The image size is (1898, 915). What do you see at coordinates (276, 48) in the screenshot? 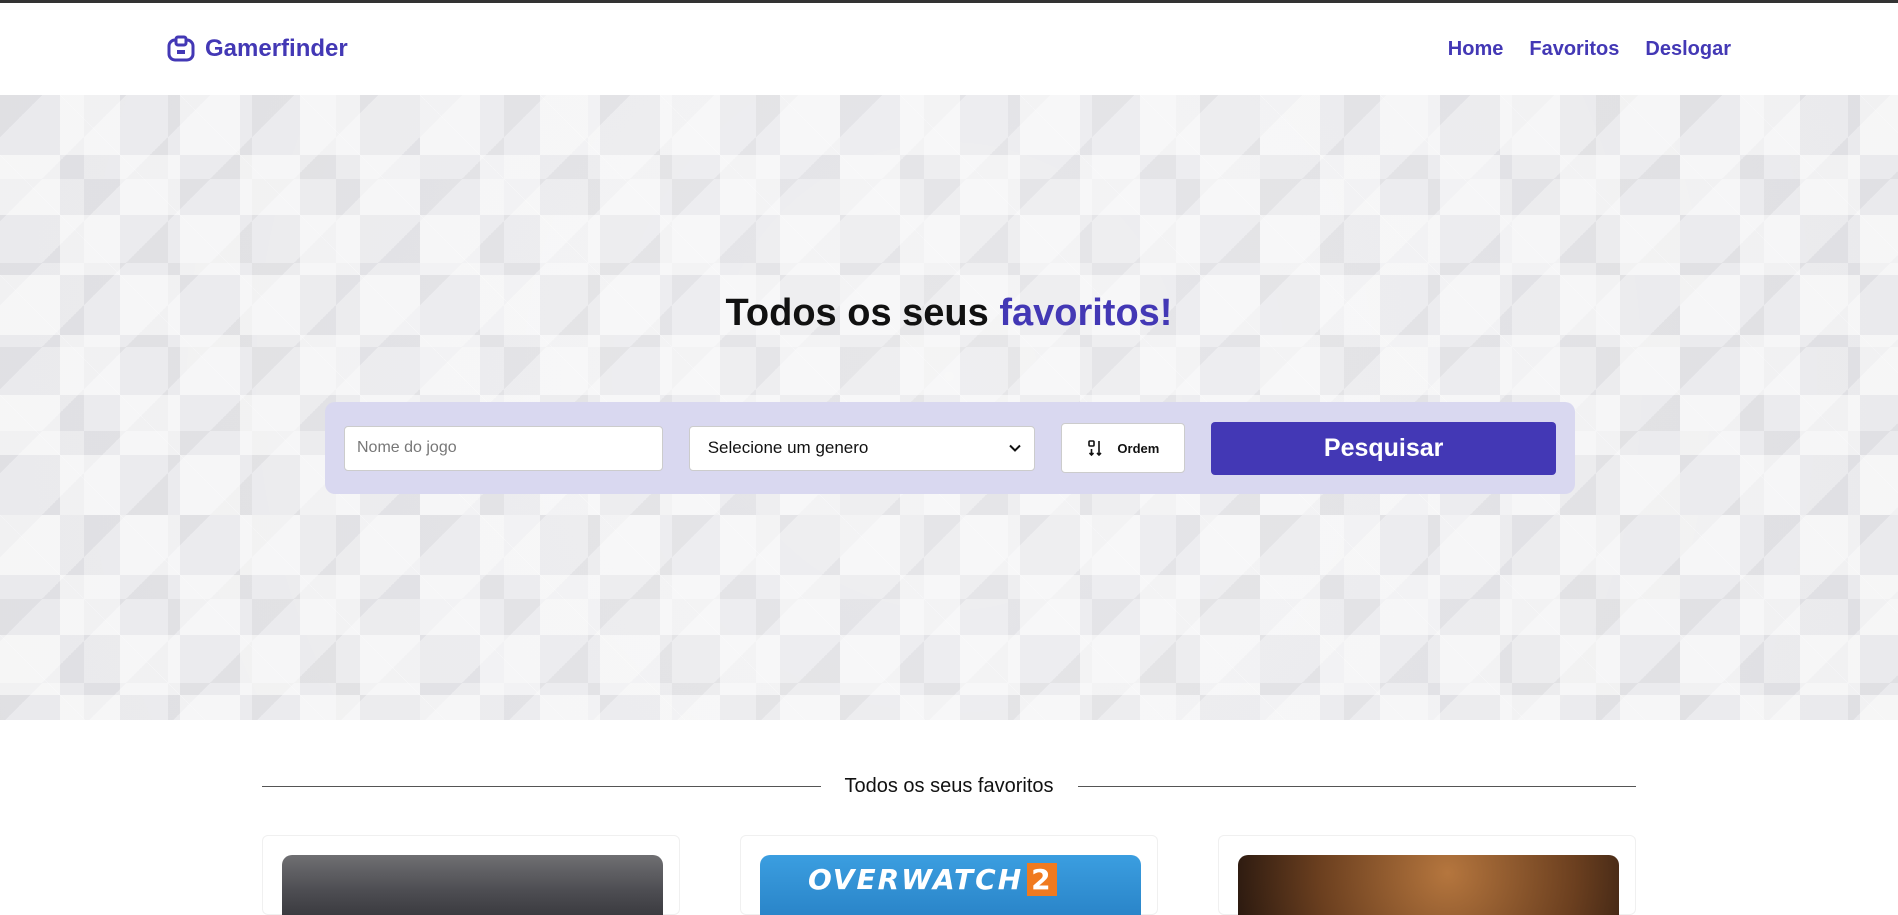
I see `brand-name: Gamerfinder` at bounding box center [276, 48].